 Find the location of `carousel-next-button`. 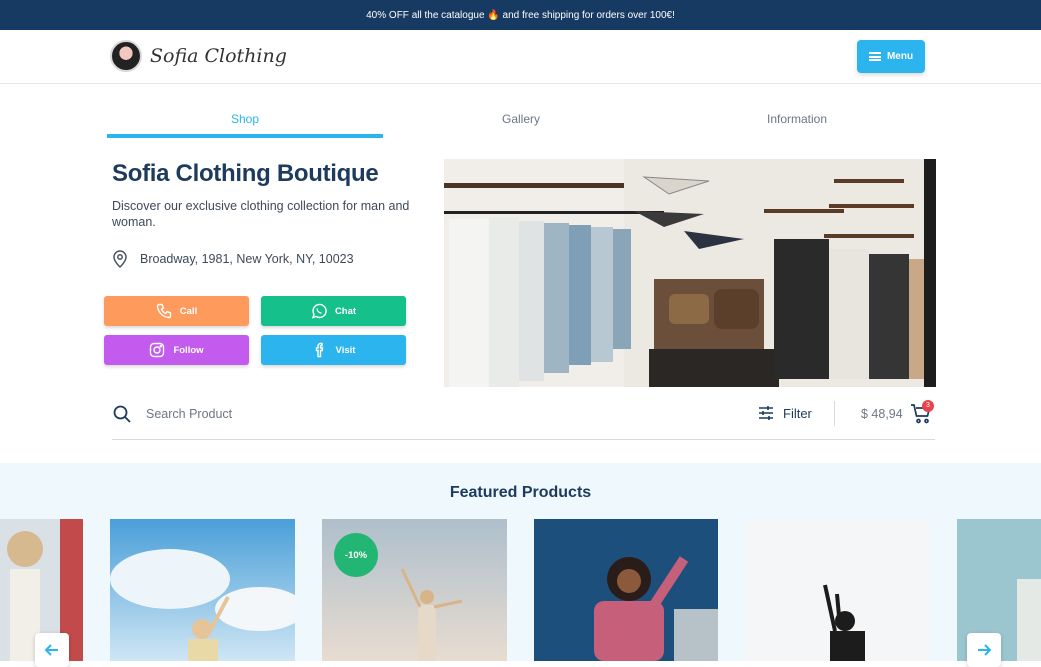

carousel-next-button is located at coordinates (984, 650).